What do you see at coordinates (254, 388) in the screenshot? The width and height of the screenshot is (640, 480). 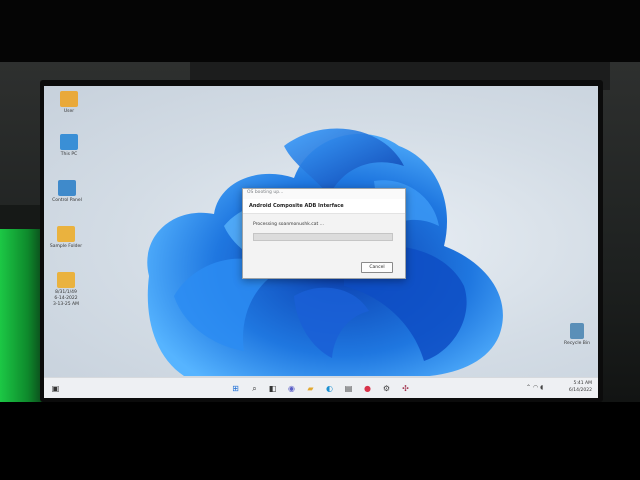 I see `search-icon: ⌕` at bounding box center [254, 388].